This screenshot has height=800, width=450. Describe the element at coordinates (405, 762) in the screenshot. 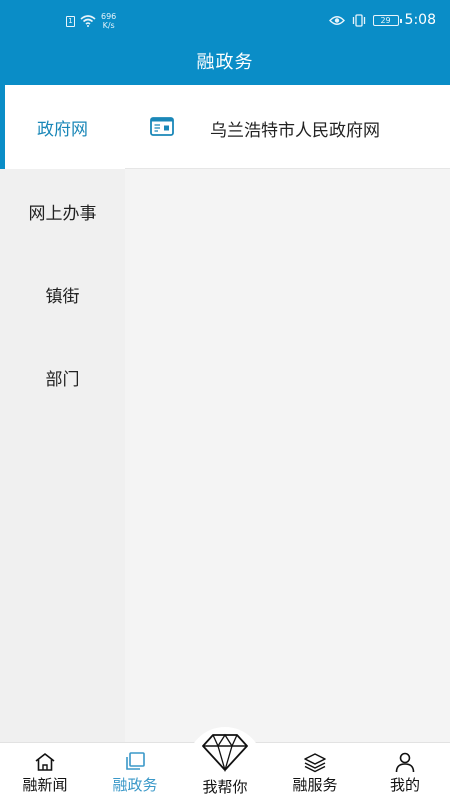

I see `user-icon` at that location.